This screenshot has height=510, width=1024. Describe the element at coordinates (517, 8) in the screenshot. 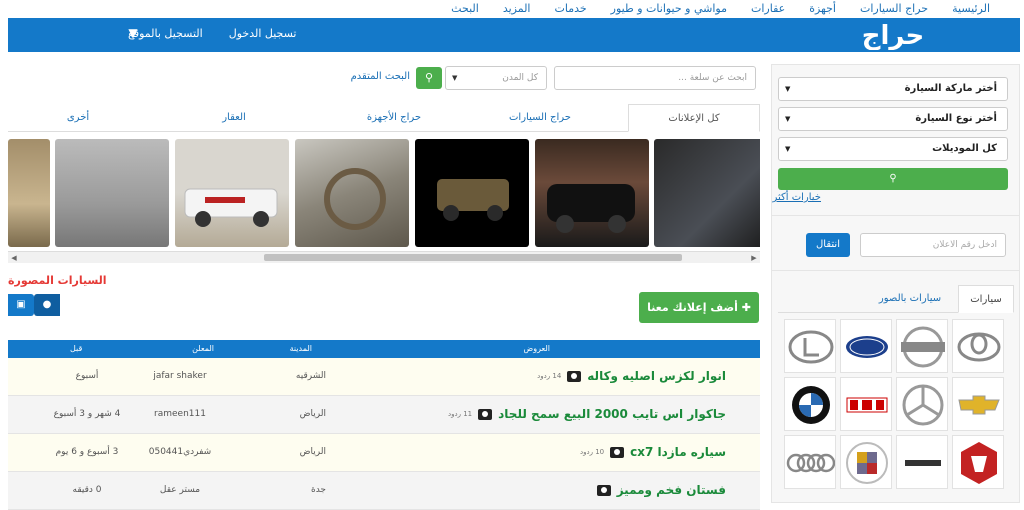

I see `nav-more: المزيد` at that location.